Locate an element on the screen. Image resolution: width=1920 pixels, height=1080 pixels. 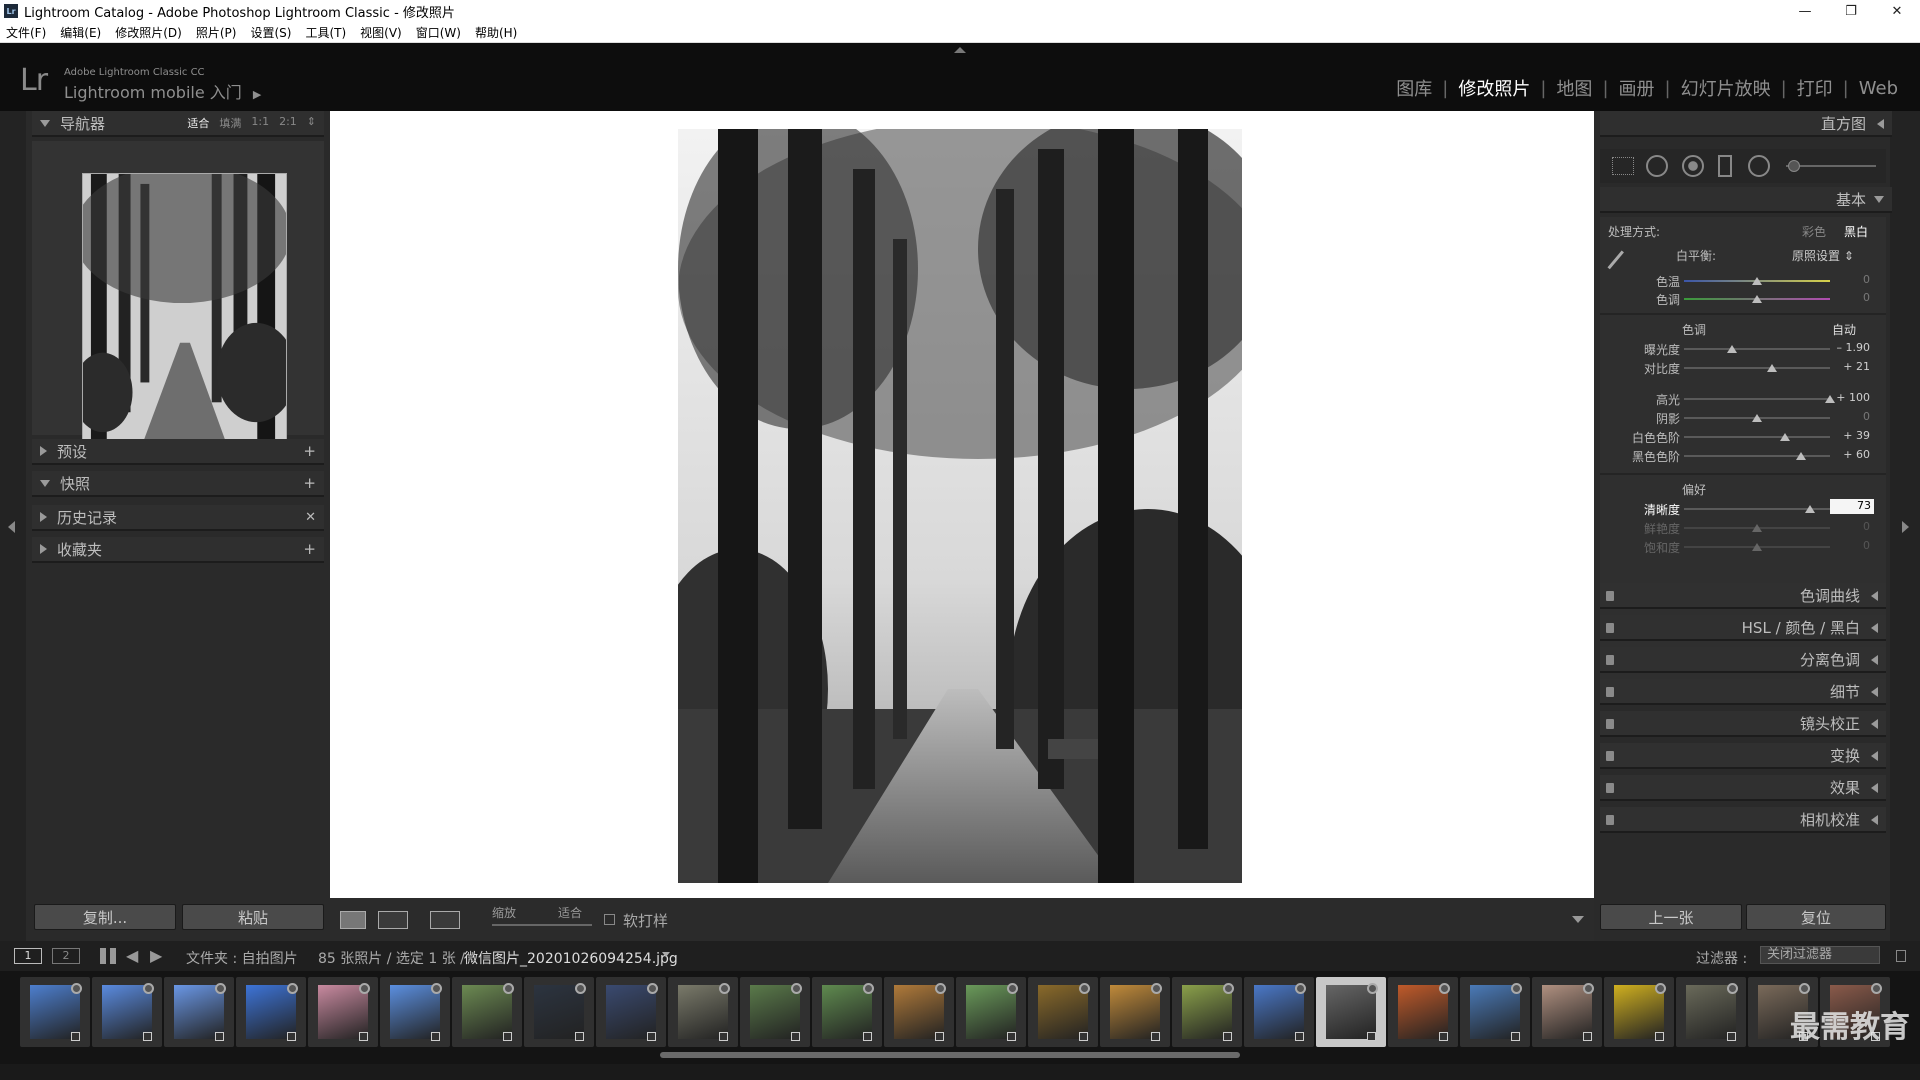
whites-slider is located at coordinates (1757, 437).